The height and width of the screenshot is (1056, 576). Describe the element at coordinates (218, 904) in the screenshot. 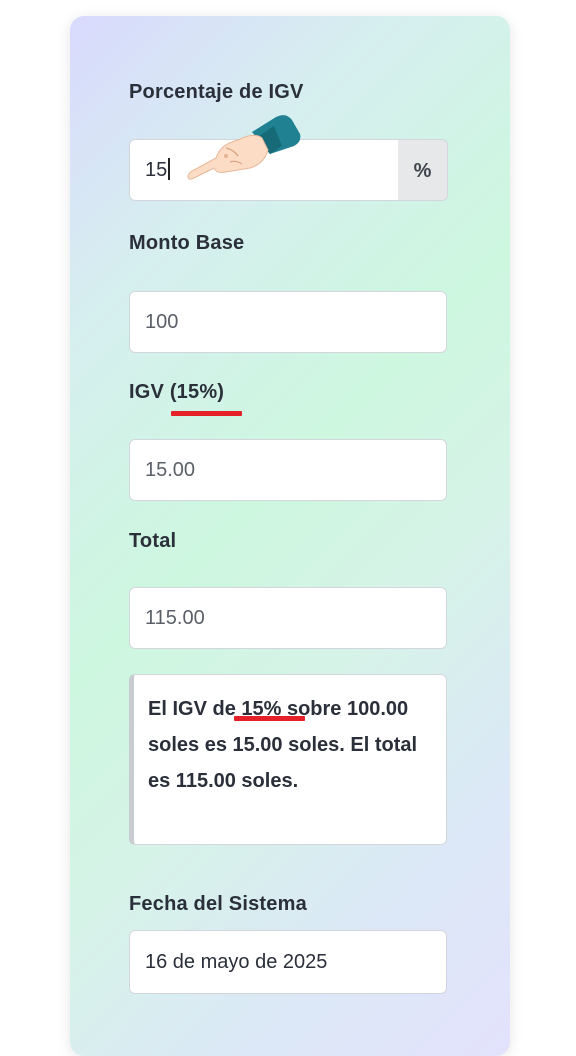

I see `system-date-label: Fecha del Sistema` at that location.